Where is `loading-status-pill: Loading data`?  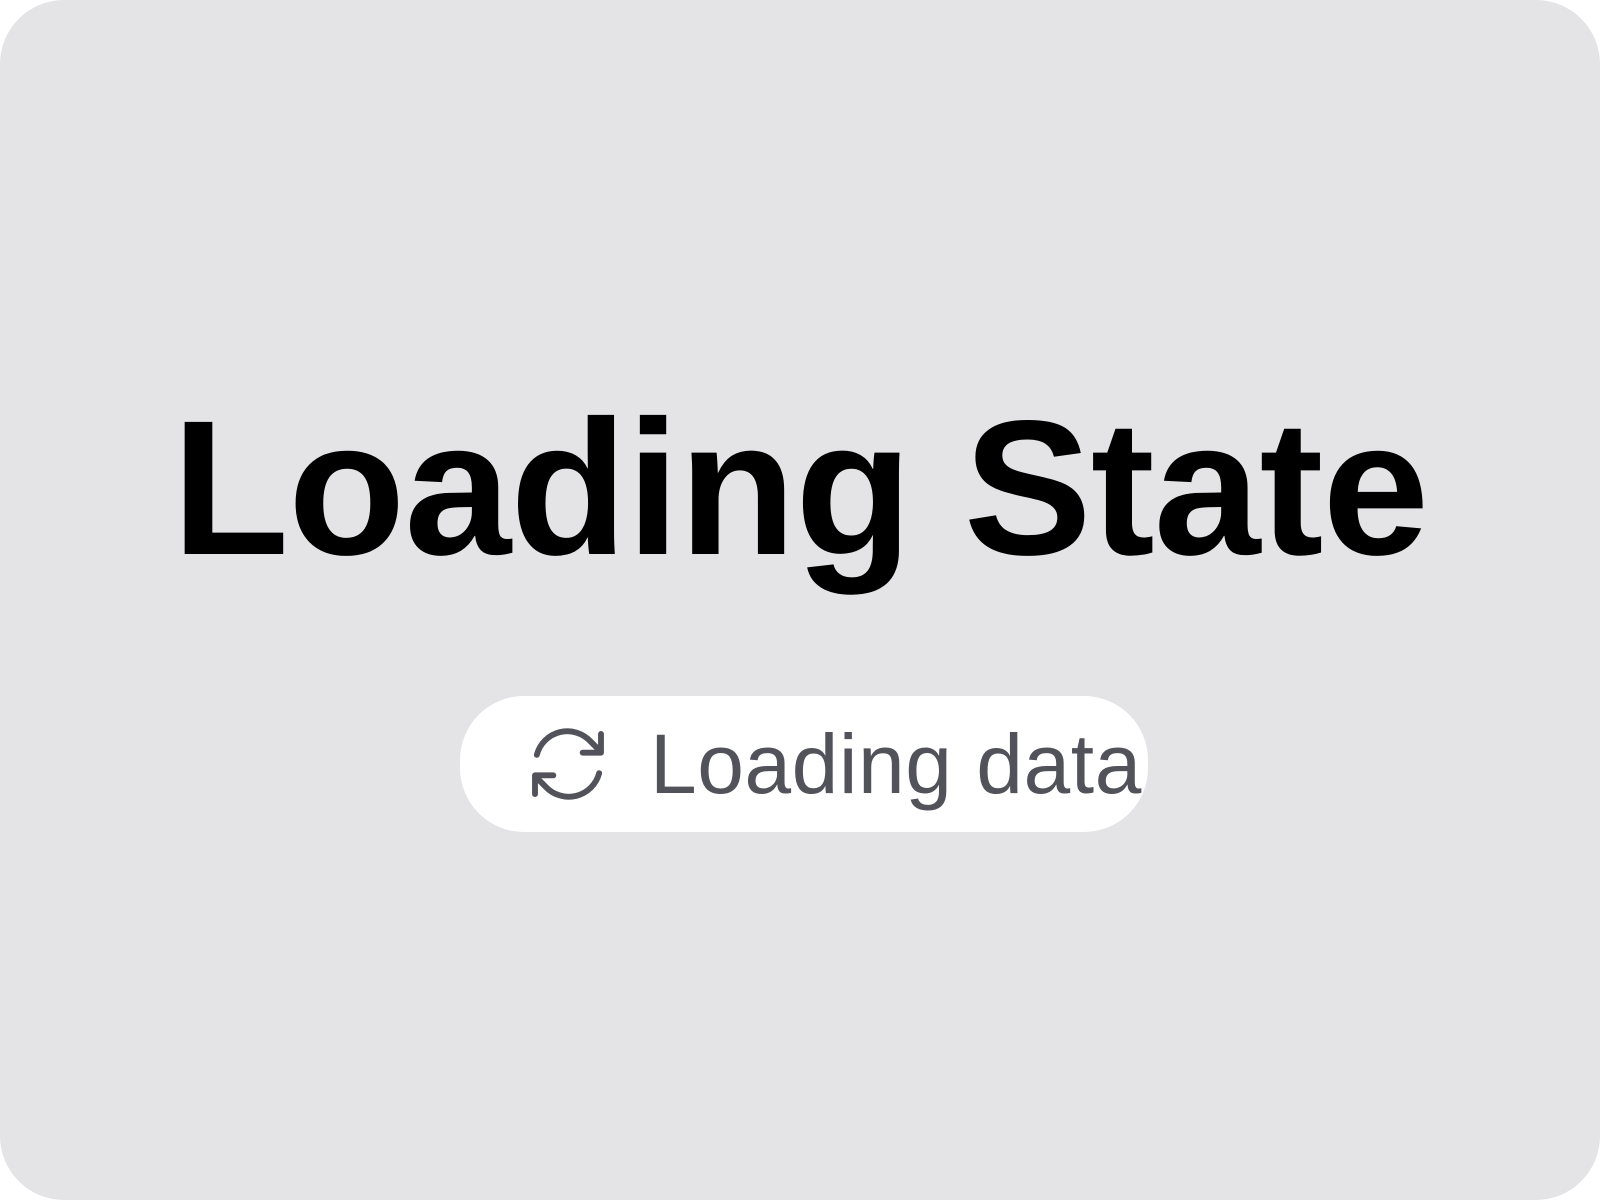 loading-status-pill: Loading data is located at coordinates (804, 764).